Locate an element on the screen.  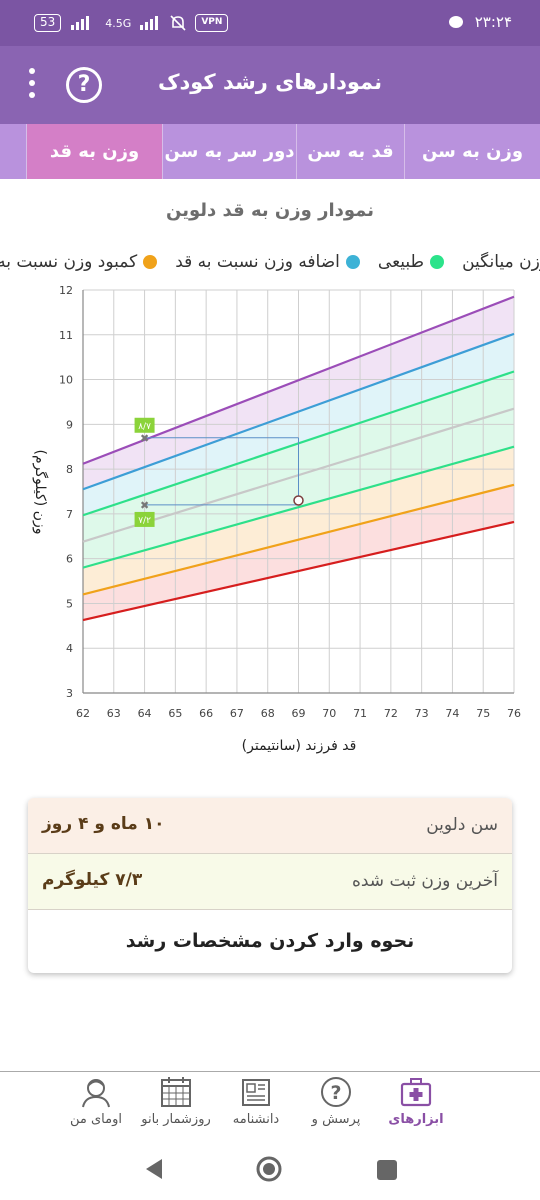
x-tick-label: 66 is located at coordinates (206, 713).